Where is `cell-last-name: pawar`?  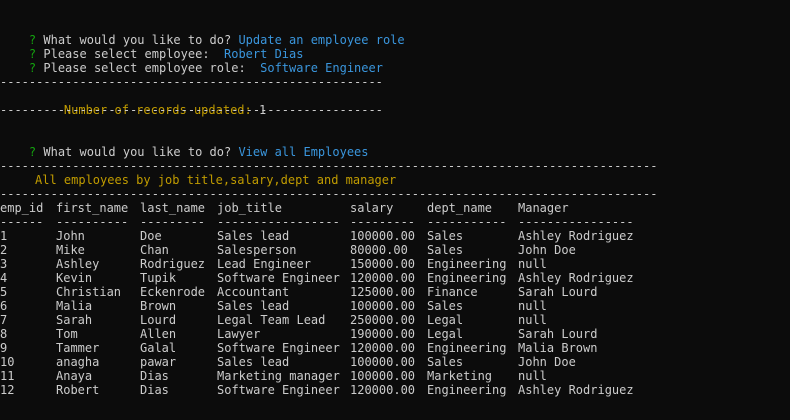
cell-last-name: pawar is located at coordinates (158, 362).